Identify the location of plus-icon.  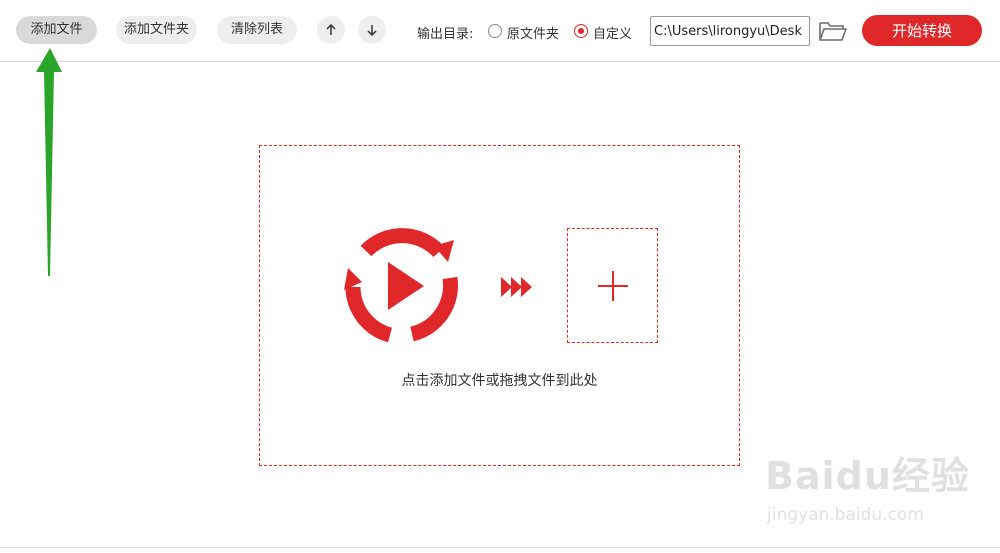
(612, 285).